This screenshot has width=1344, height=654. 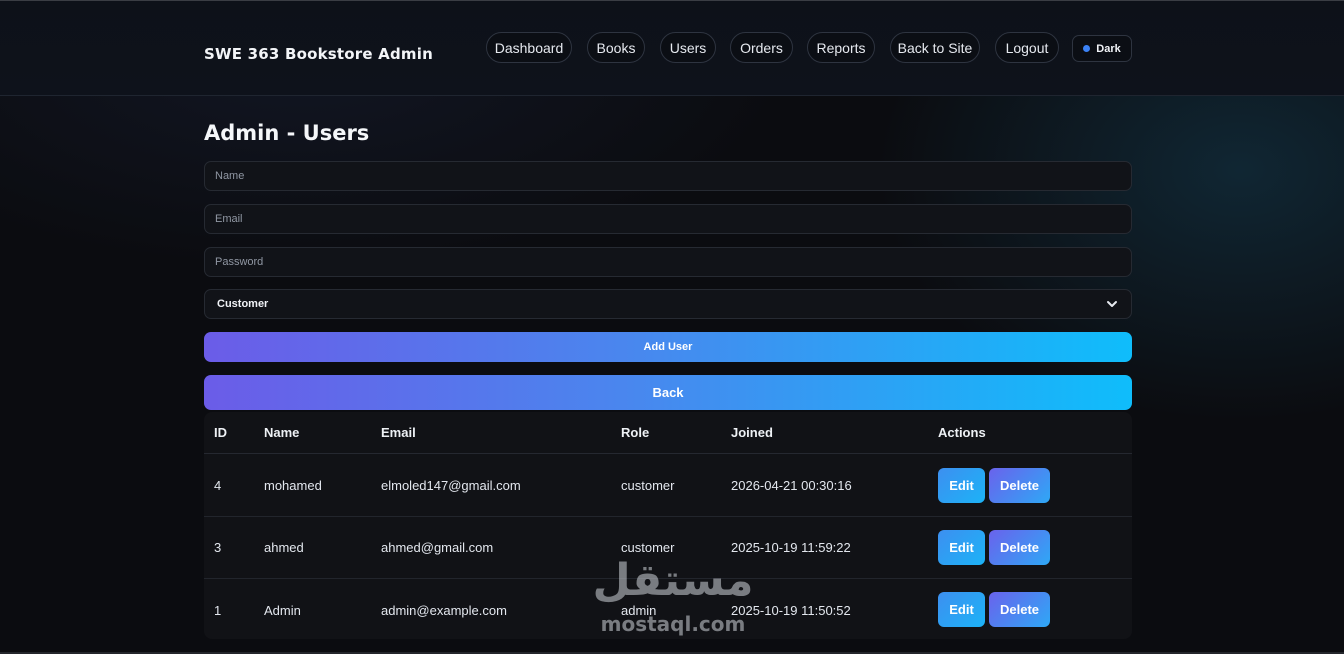 I want to click on nav-dashboard: Dashboard, so click(x=529, y=47).